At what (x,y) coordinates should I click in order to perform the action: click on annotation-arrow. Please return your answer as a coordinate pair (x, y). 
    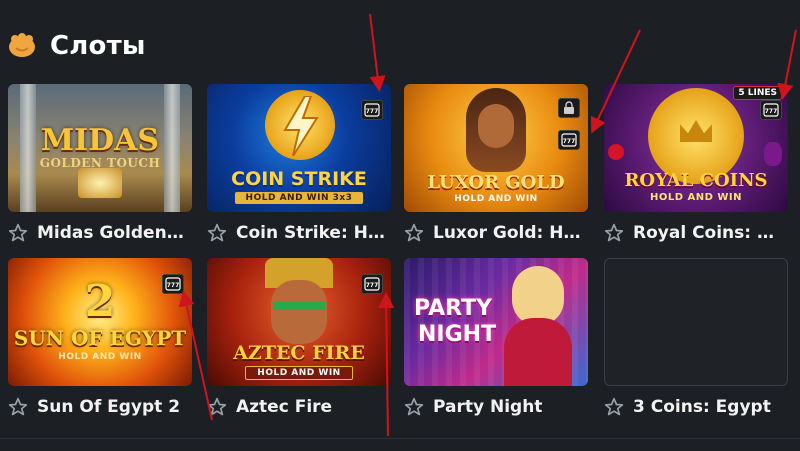
    Looking at the image, I should click on (377, 52).